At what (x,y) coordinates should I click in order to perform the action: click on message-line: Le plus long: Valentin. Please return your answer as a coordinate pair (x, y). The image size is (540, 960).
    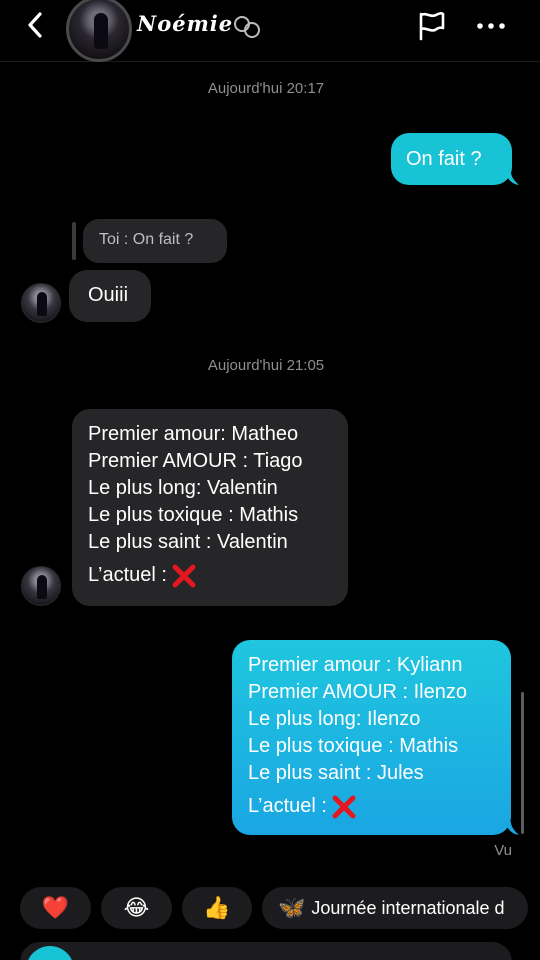
    Looking at the image, I should click on (183, 488).